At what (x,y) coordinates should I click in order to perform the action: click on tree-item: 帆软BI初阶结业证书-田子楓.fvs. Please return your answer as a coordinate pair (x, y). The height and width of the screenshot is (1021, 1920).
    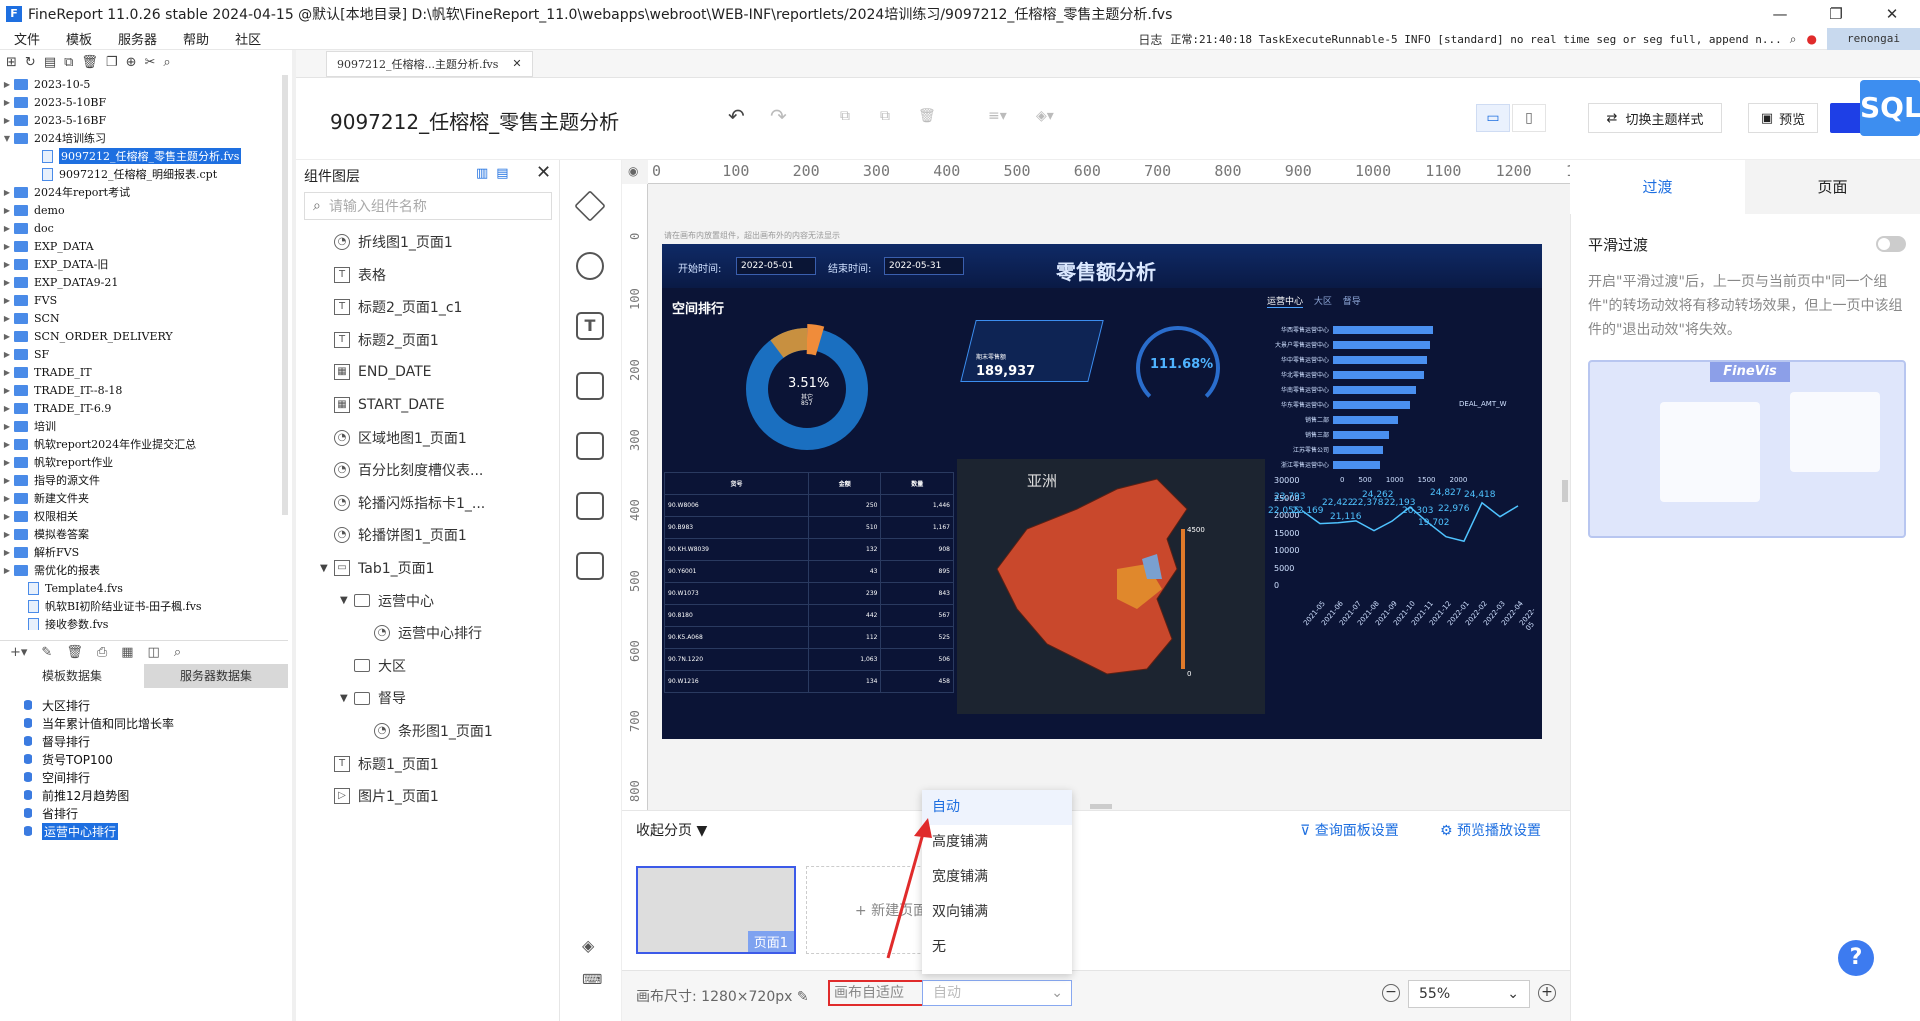
    Looking at the image, I should click on (144, 606).